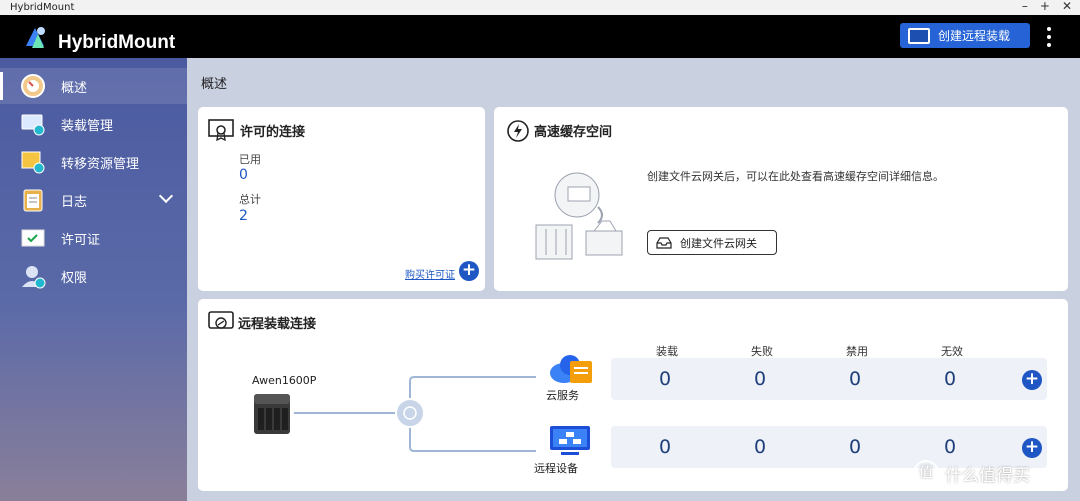 The width and height of the screenshot is (1080, 501). What do you see at coordinates (74, 88) in the screenshot?
I see `sidebar-item-label: 概述` at bounding box center [74, 88].